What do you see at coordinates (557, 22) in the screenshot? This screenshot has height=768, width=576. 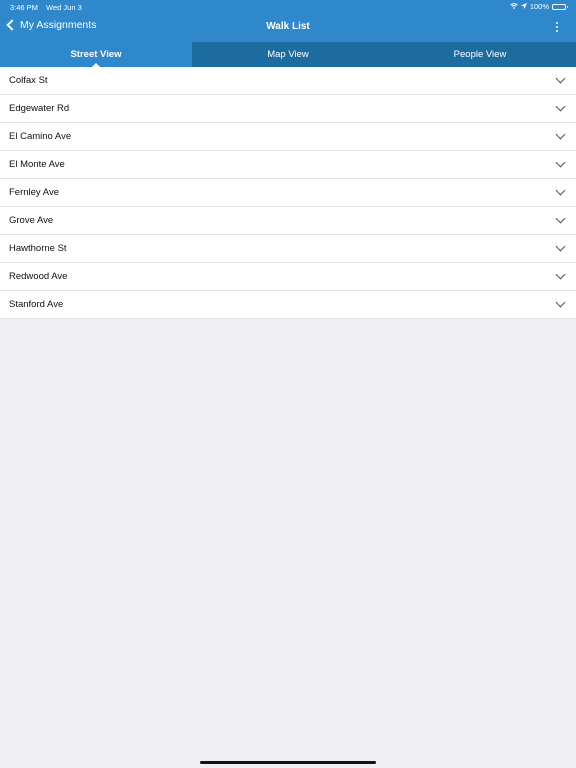 I see `more-vertical-icon` at bounding box center [557, 22].